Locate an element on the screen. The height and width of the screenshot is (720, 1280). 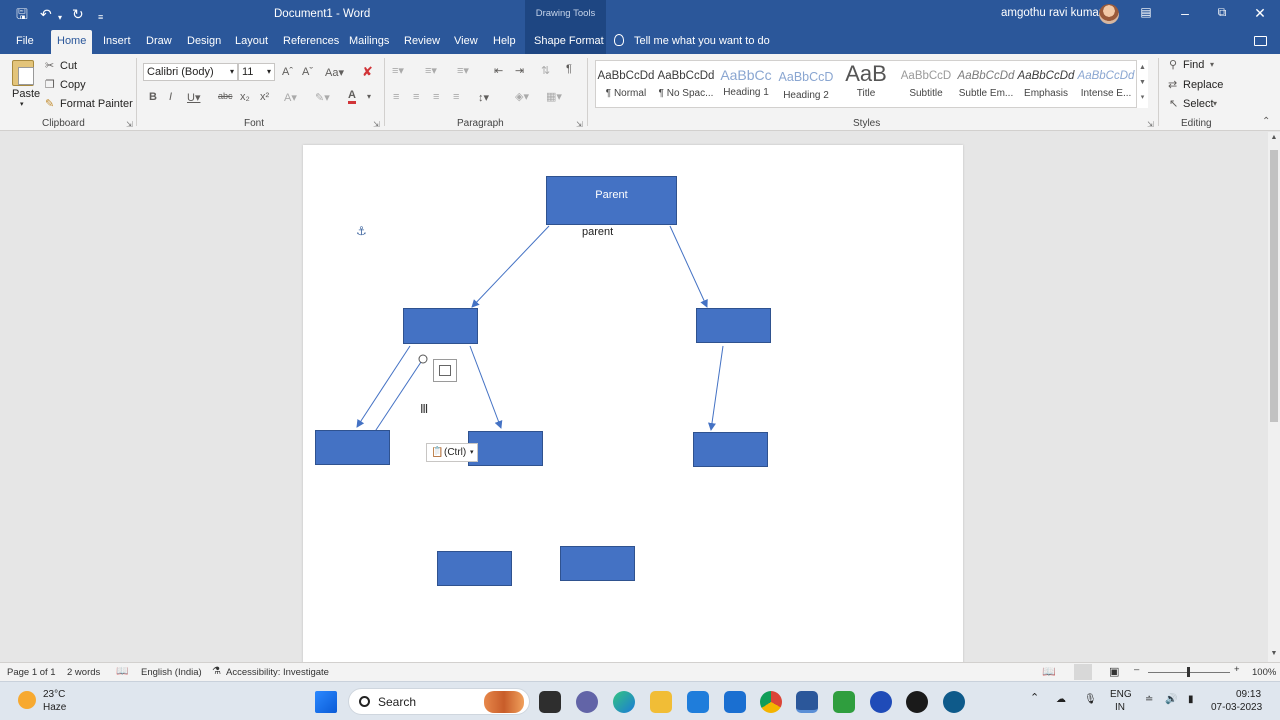
change-case-icon: Aa▾ is located at coordinates (334, 72).